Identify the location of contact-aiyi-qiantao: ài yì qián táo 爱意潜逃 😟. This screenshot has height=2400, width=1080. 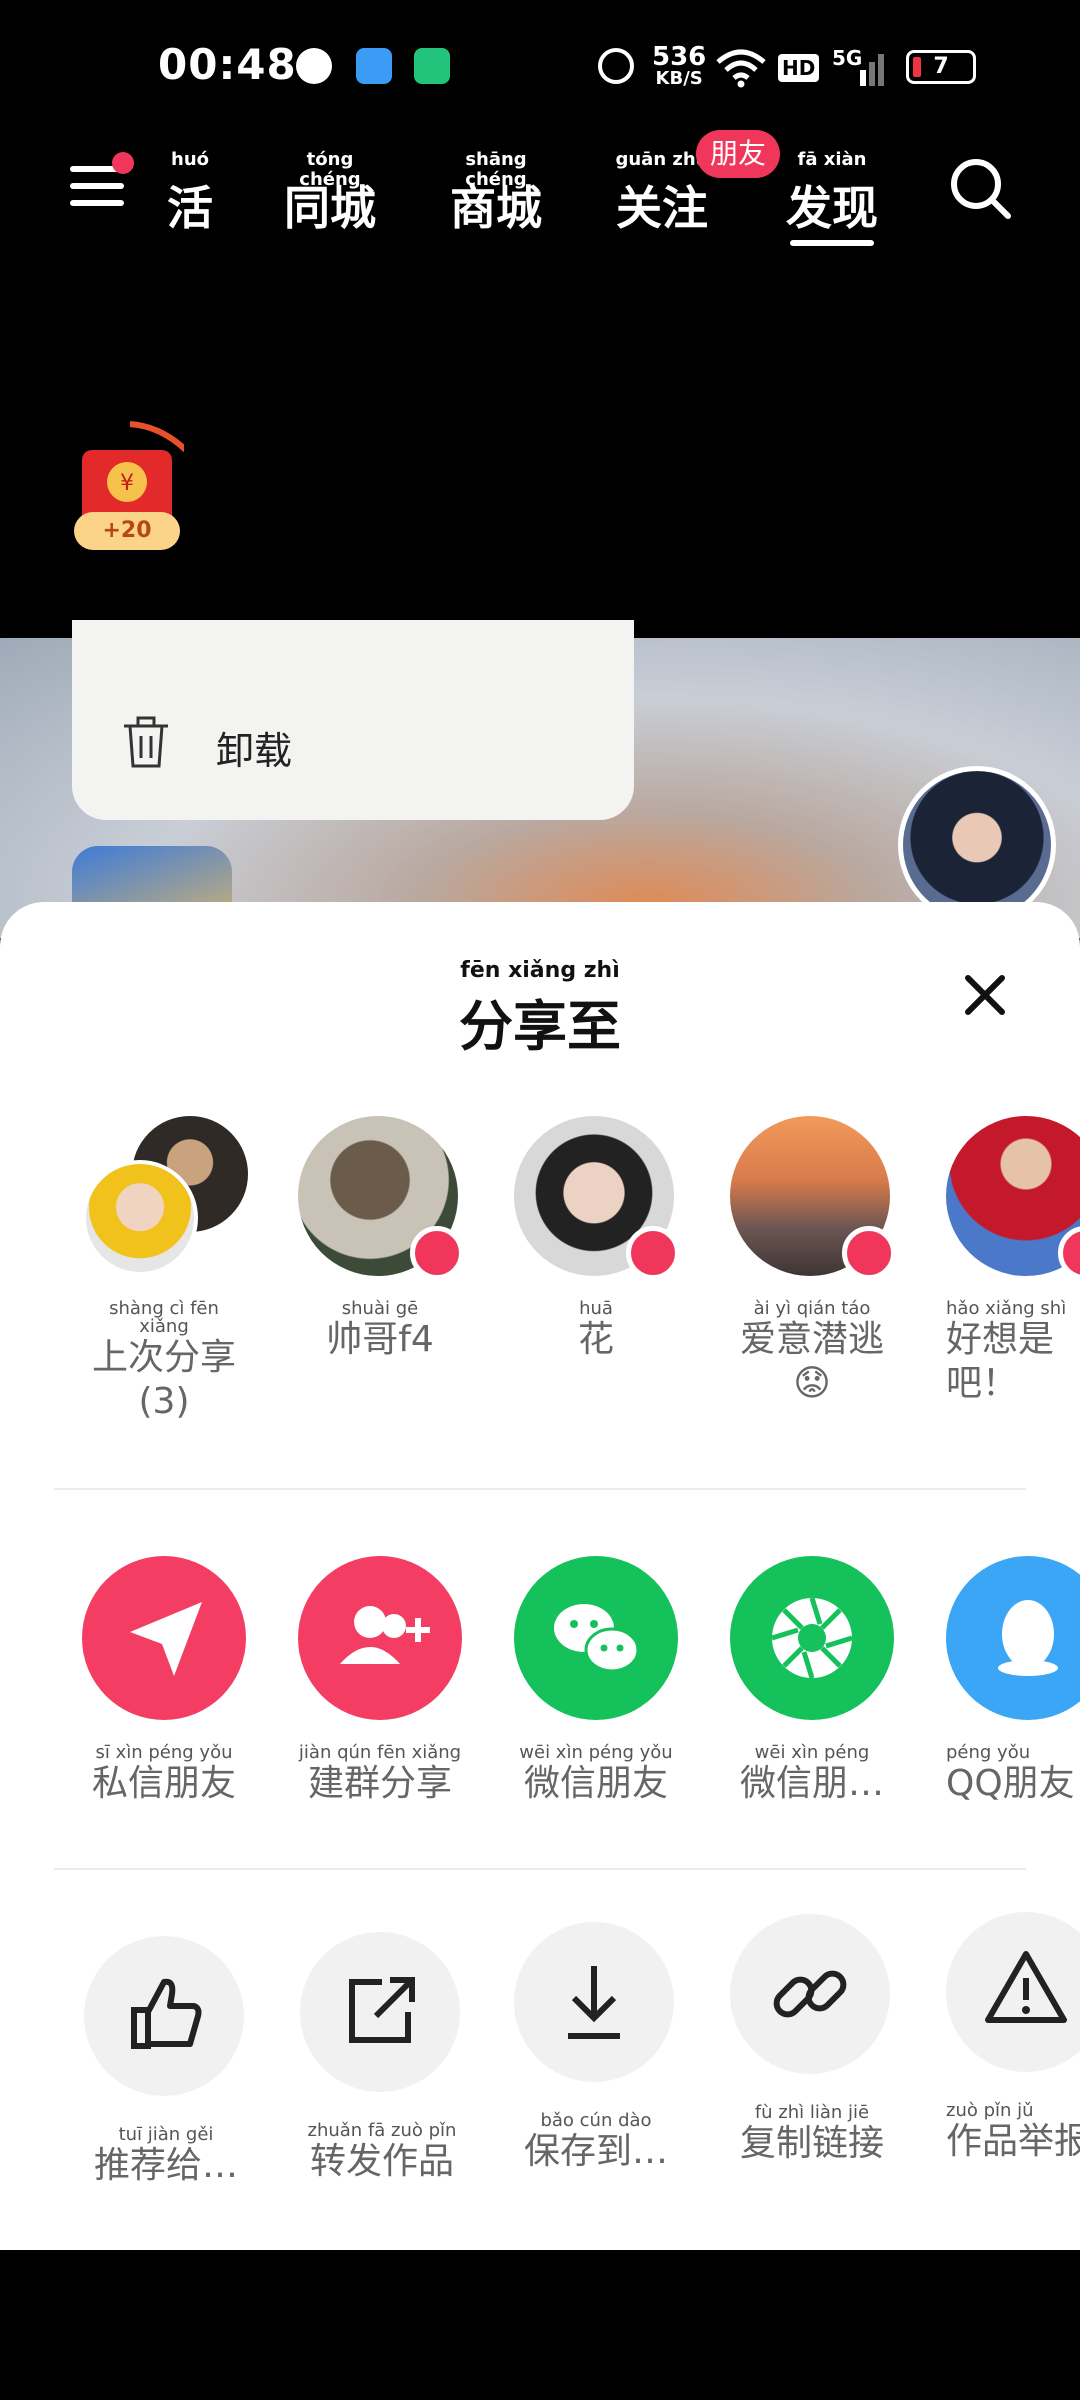
(813, 1261).